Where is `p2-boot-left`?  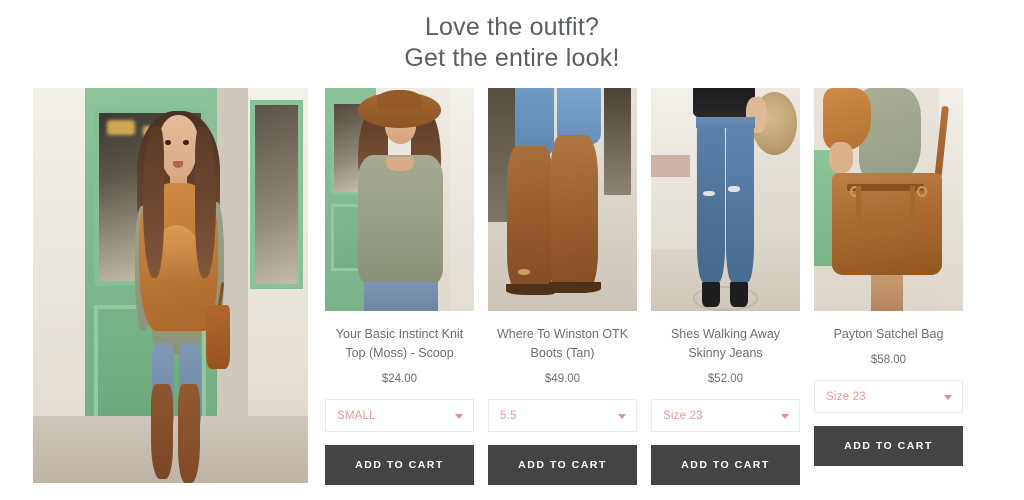 p2-boot-left is located at coordinates (530, 219).